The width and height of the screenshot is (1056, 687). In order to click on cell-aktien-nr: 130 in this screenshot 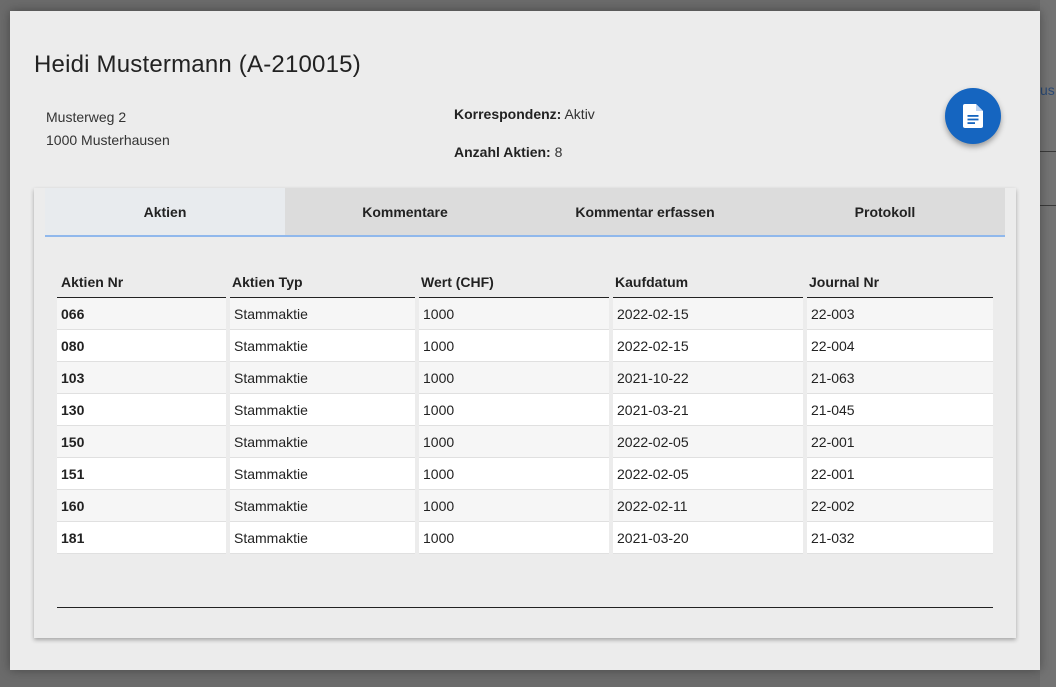, I will do `click(143, 409)`.